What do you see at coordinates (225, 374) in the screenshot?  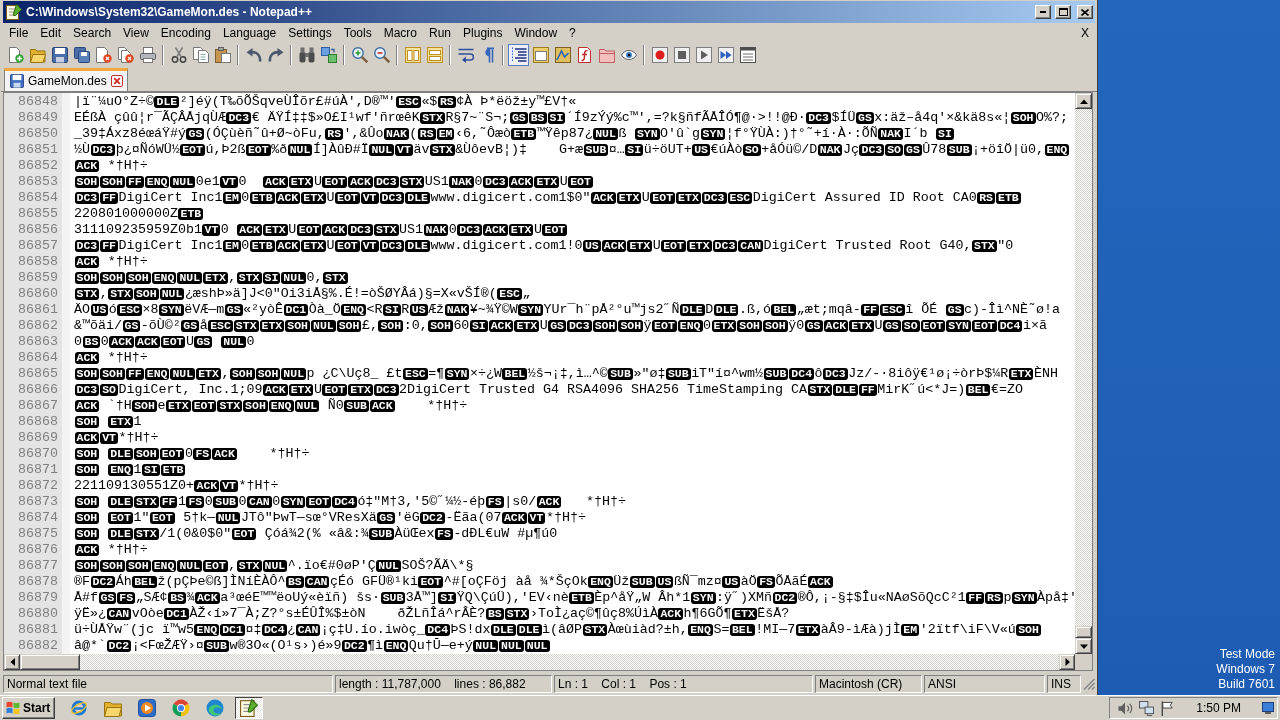 I see `code-text: ,` at bounding box center [225, 374].